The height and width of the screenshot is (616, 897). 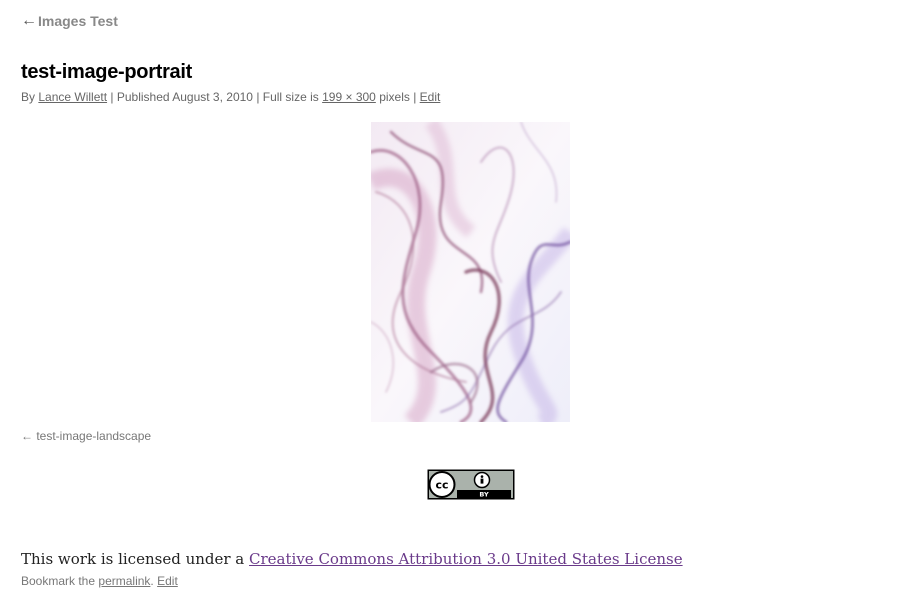 I want to click on bookmark-label: Bookmark the, so click(x=58, y=581).